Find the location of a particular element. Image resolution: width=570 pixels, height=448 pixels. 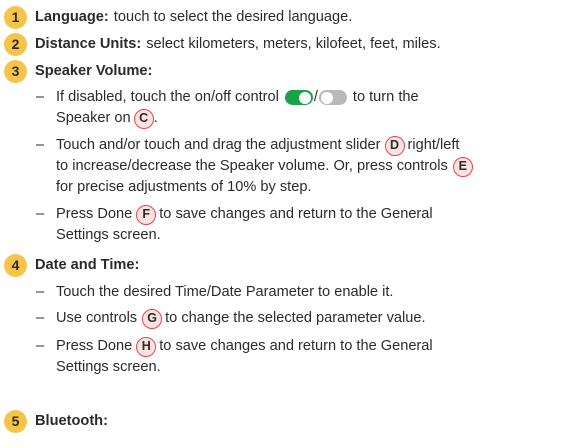

callout-d: D is located at coordinates (394, 145).